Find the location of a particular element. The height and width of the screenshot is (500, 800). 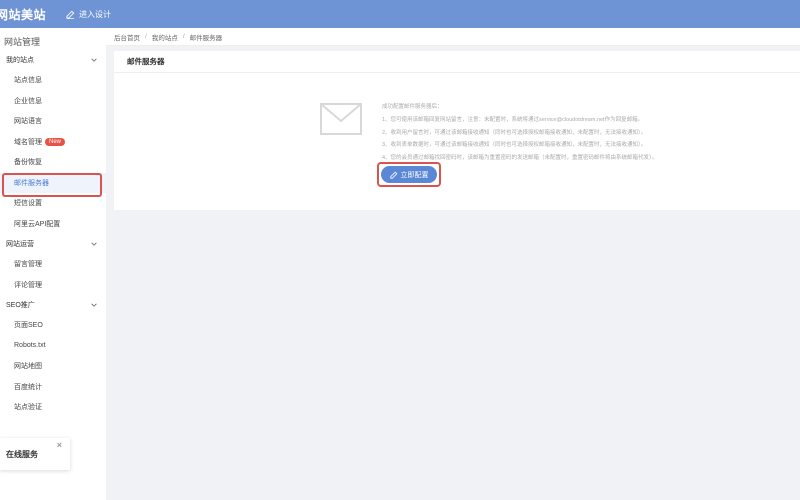

sidebar-item-sitemap: 网站地图 is located at coordinates (53, 366).